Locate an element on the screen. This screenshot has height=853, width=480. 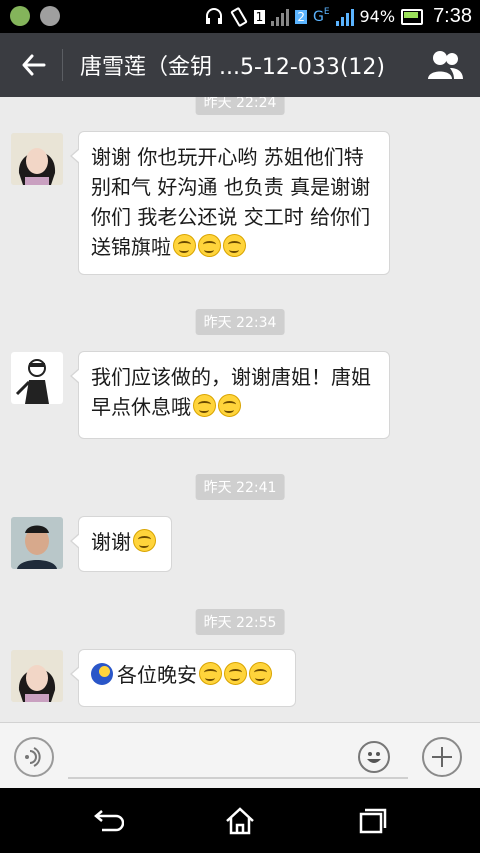
nav-back-icon is located at coordinates (107, 821).